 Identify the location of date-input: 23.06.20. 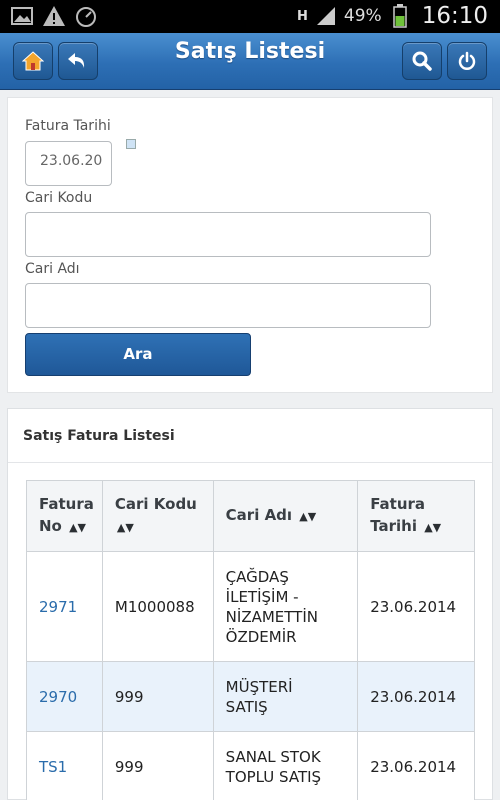
(68, 163).